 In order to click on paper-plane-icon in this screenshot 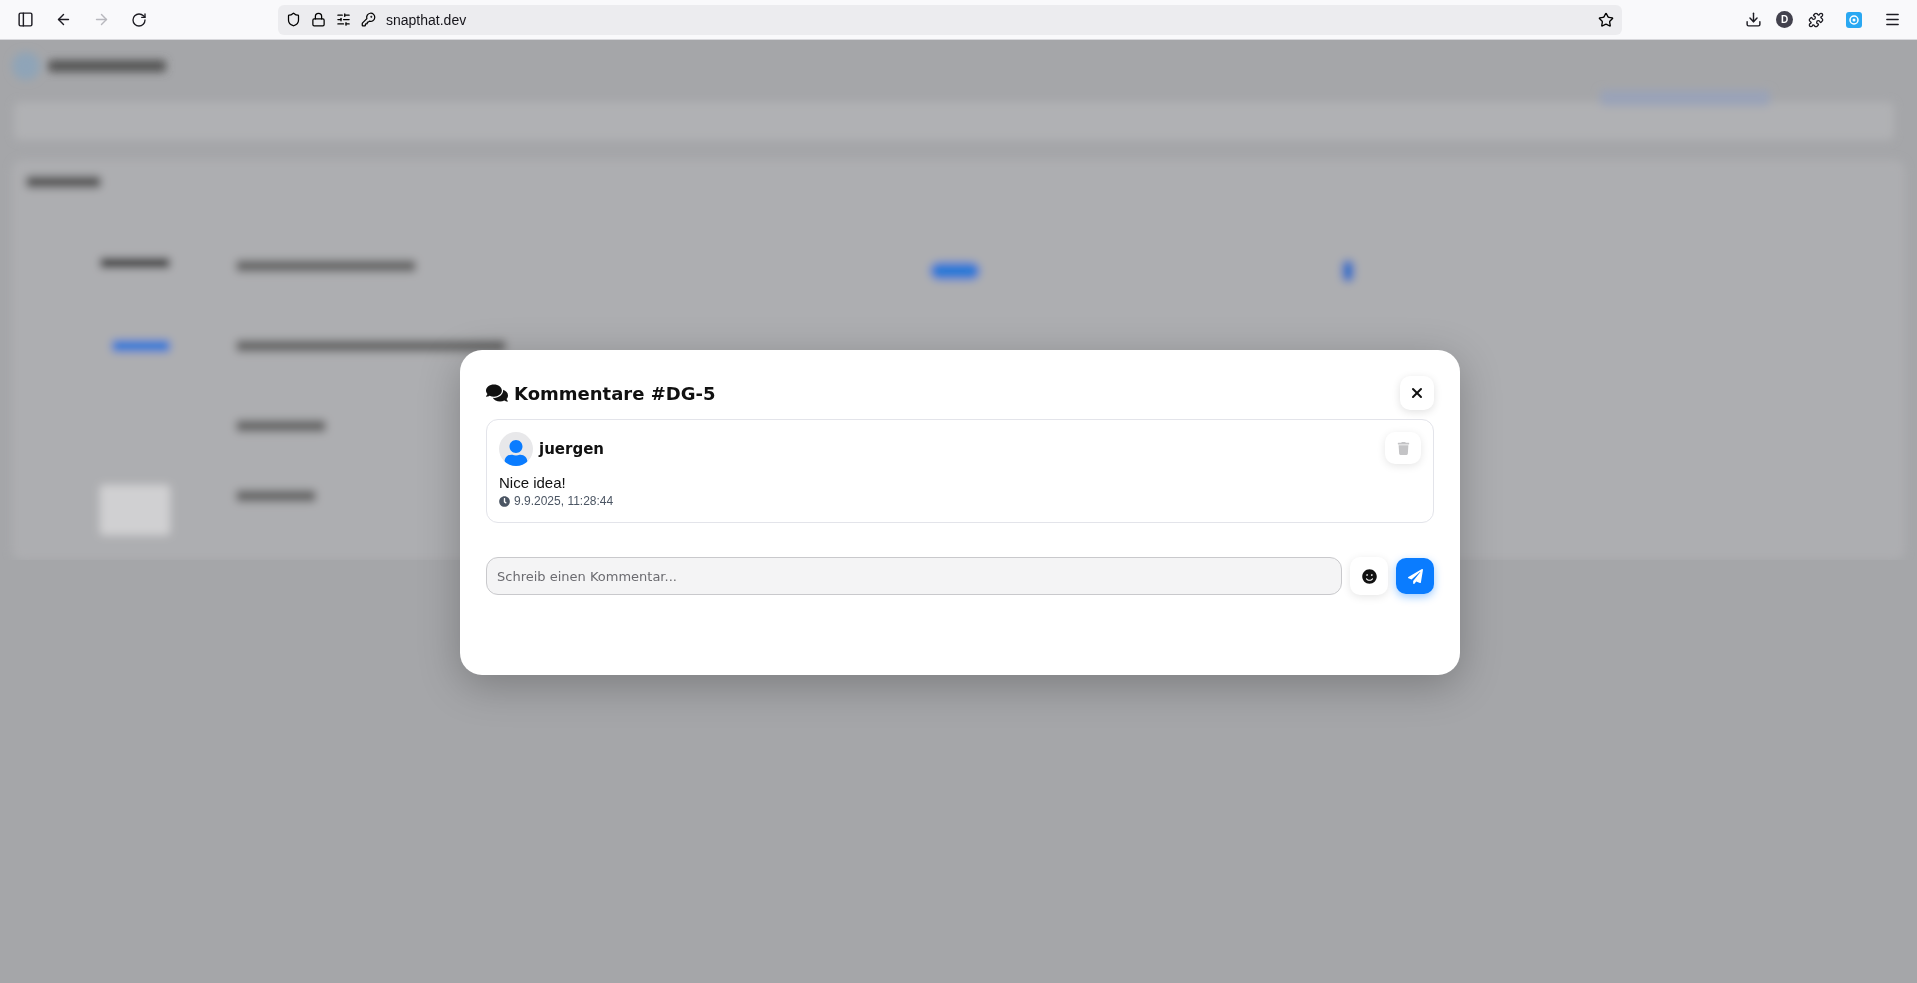, I will do `click(1415, 576)`.